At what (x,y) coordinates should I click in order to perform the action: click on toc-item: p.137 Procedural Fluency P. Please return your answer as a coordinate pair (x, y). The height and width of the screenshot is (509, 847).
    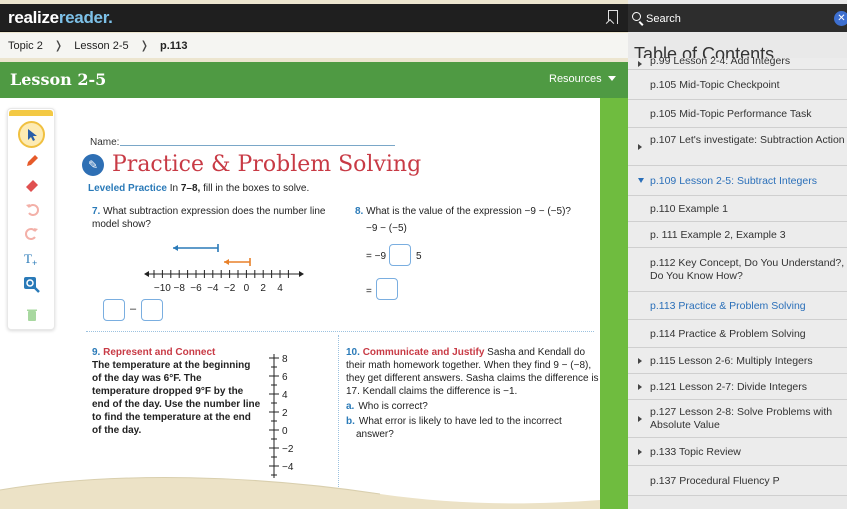
    Looking at the image, I should click on (737, 481).